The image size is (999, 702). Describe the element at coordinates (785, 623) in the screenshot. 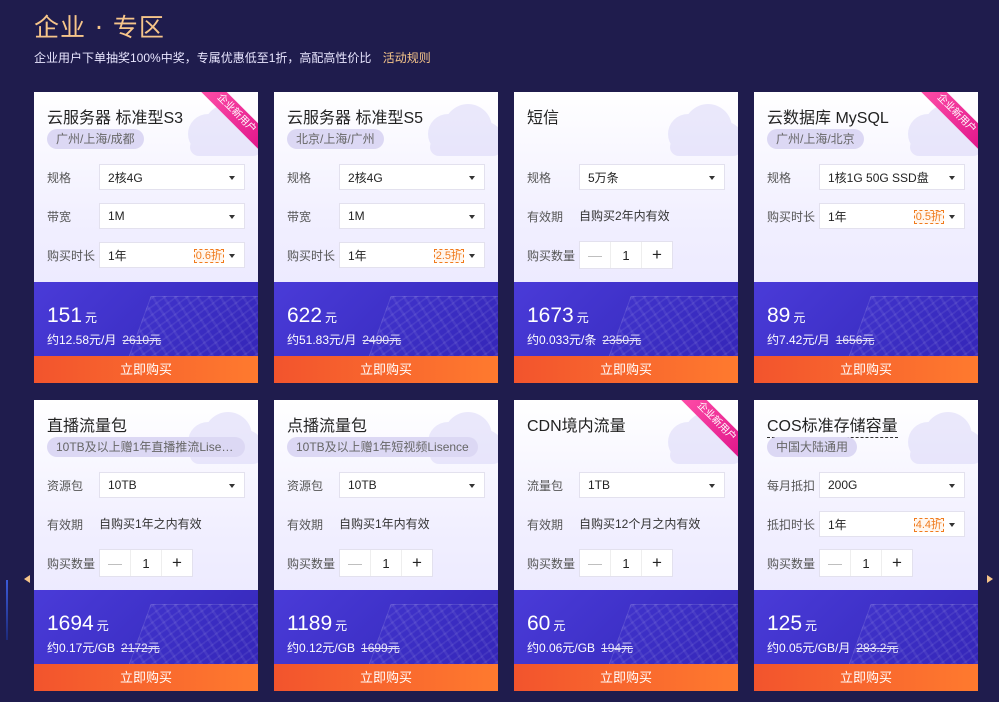

I see `price-value: 125` at that location.